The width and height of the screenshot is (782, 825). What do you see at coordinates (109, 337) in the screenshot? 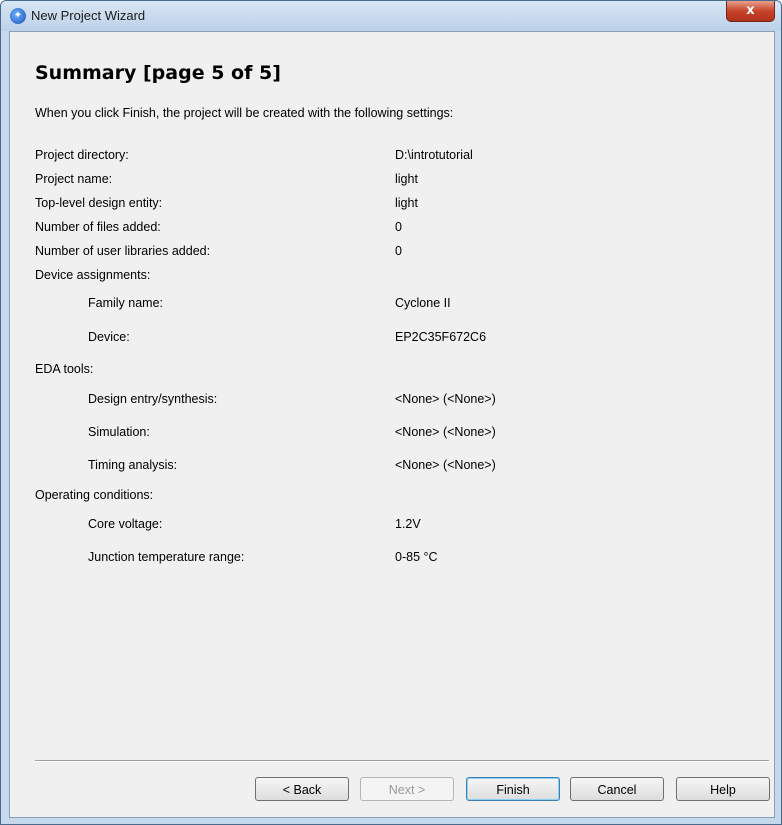
I see `setting-label-device: Device:` at bounding box center [109, 337].